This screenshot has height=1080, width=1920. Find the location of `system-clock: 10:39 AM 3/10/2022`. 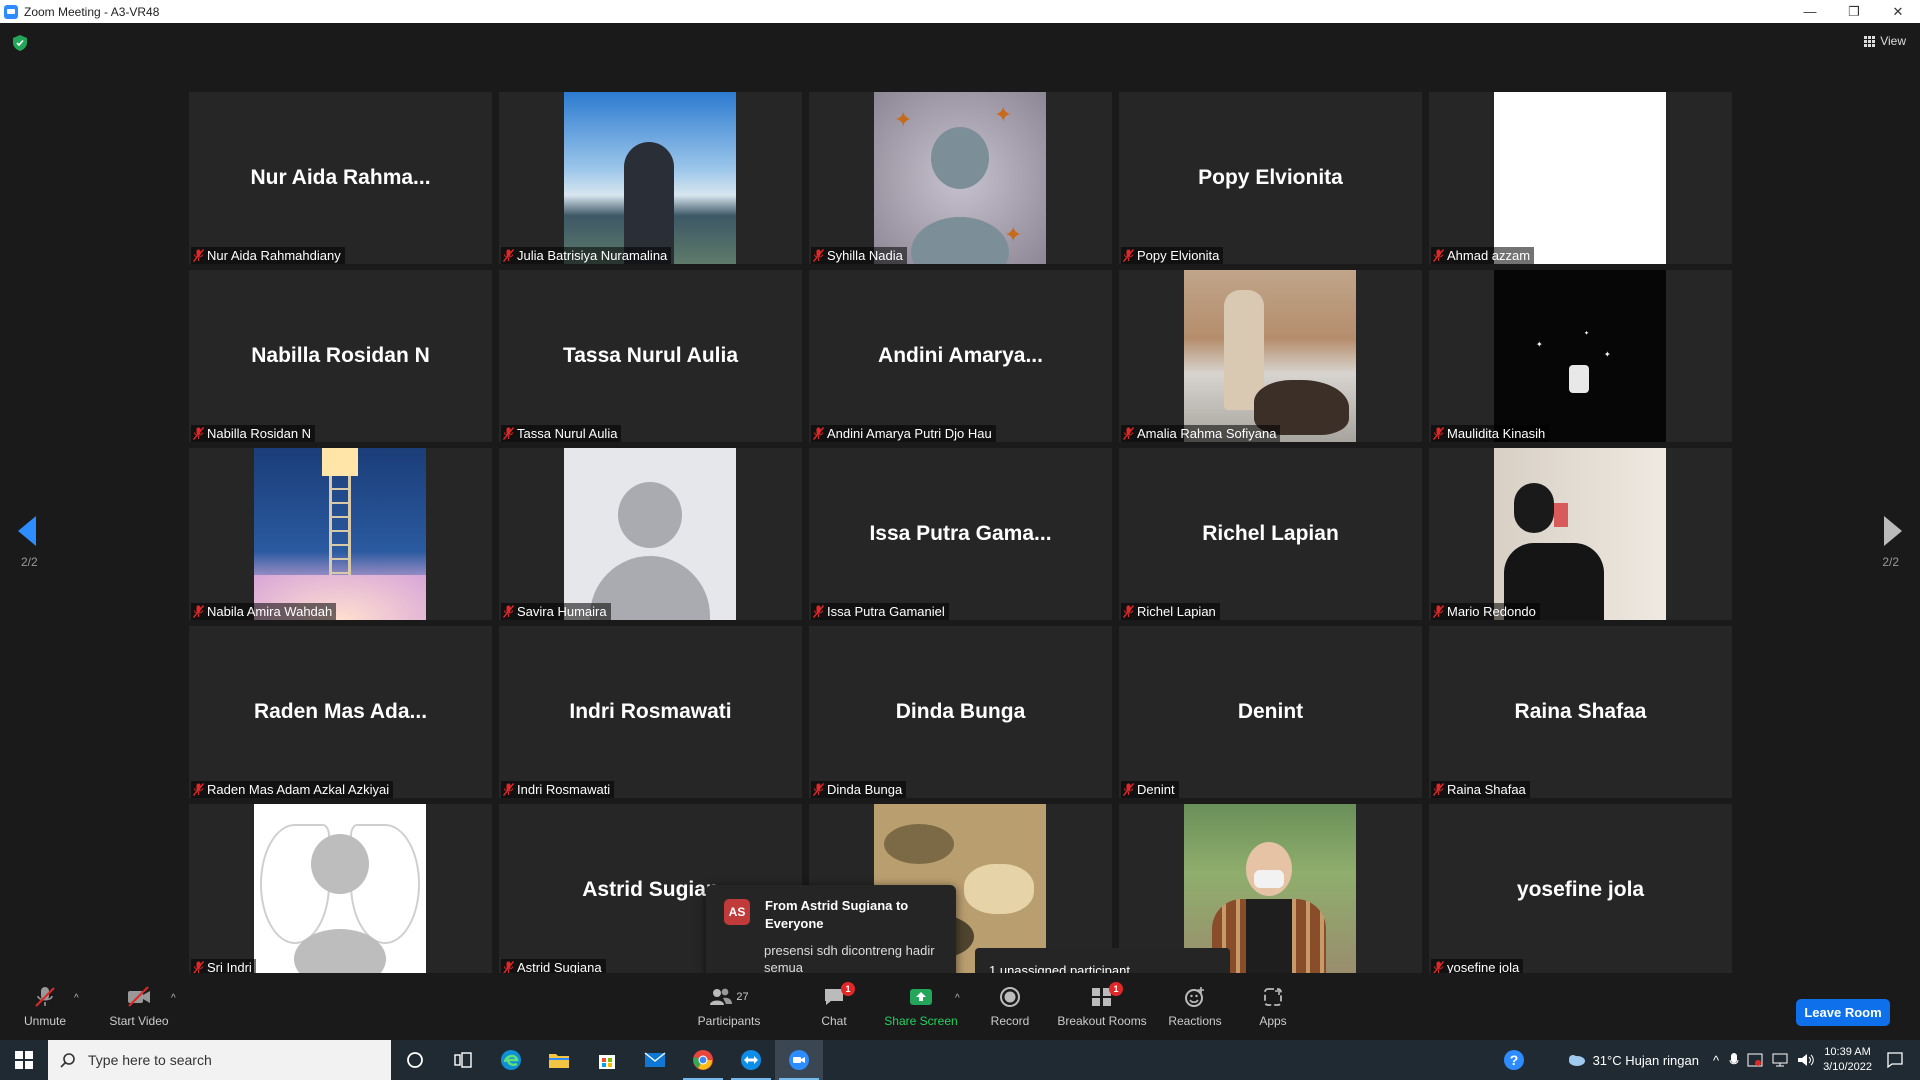

system-clock: 10:39 AM 3/10/2022 is located at coordinates (1847, 1060).